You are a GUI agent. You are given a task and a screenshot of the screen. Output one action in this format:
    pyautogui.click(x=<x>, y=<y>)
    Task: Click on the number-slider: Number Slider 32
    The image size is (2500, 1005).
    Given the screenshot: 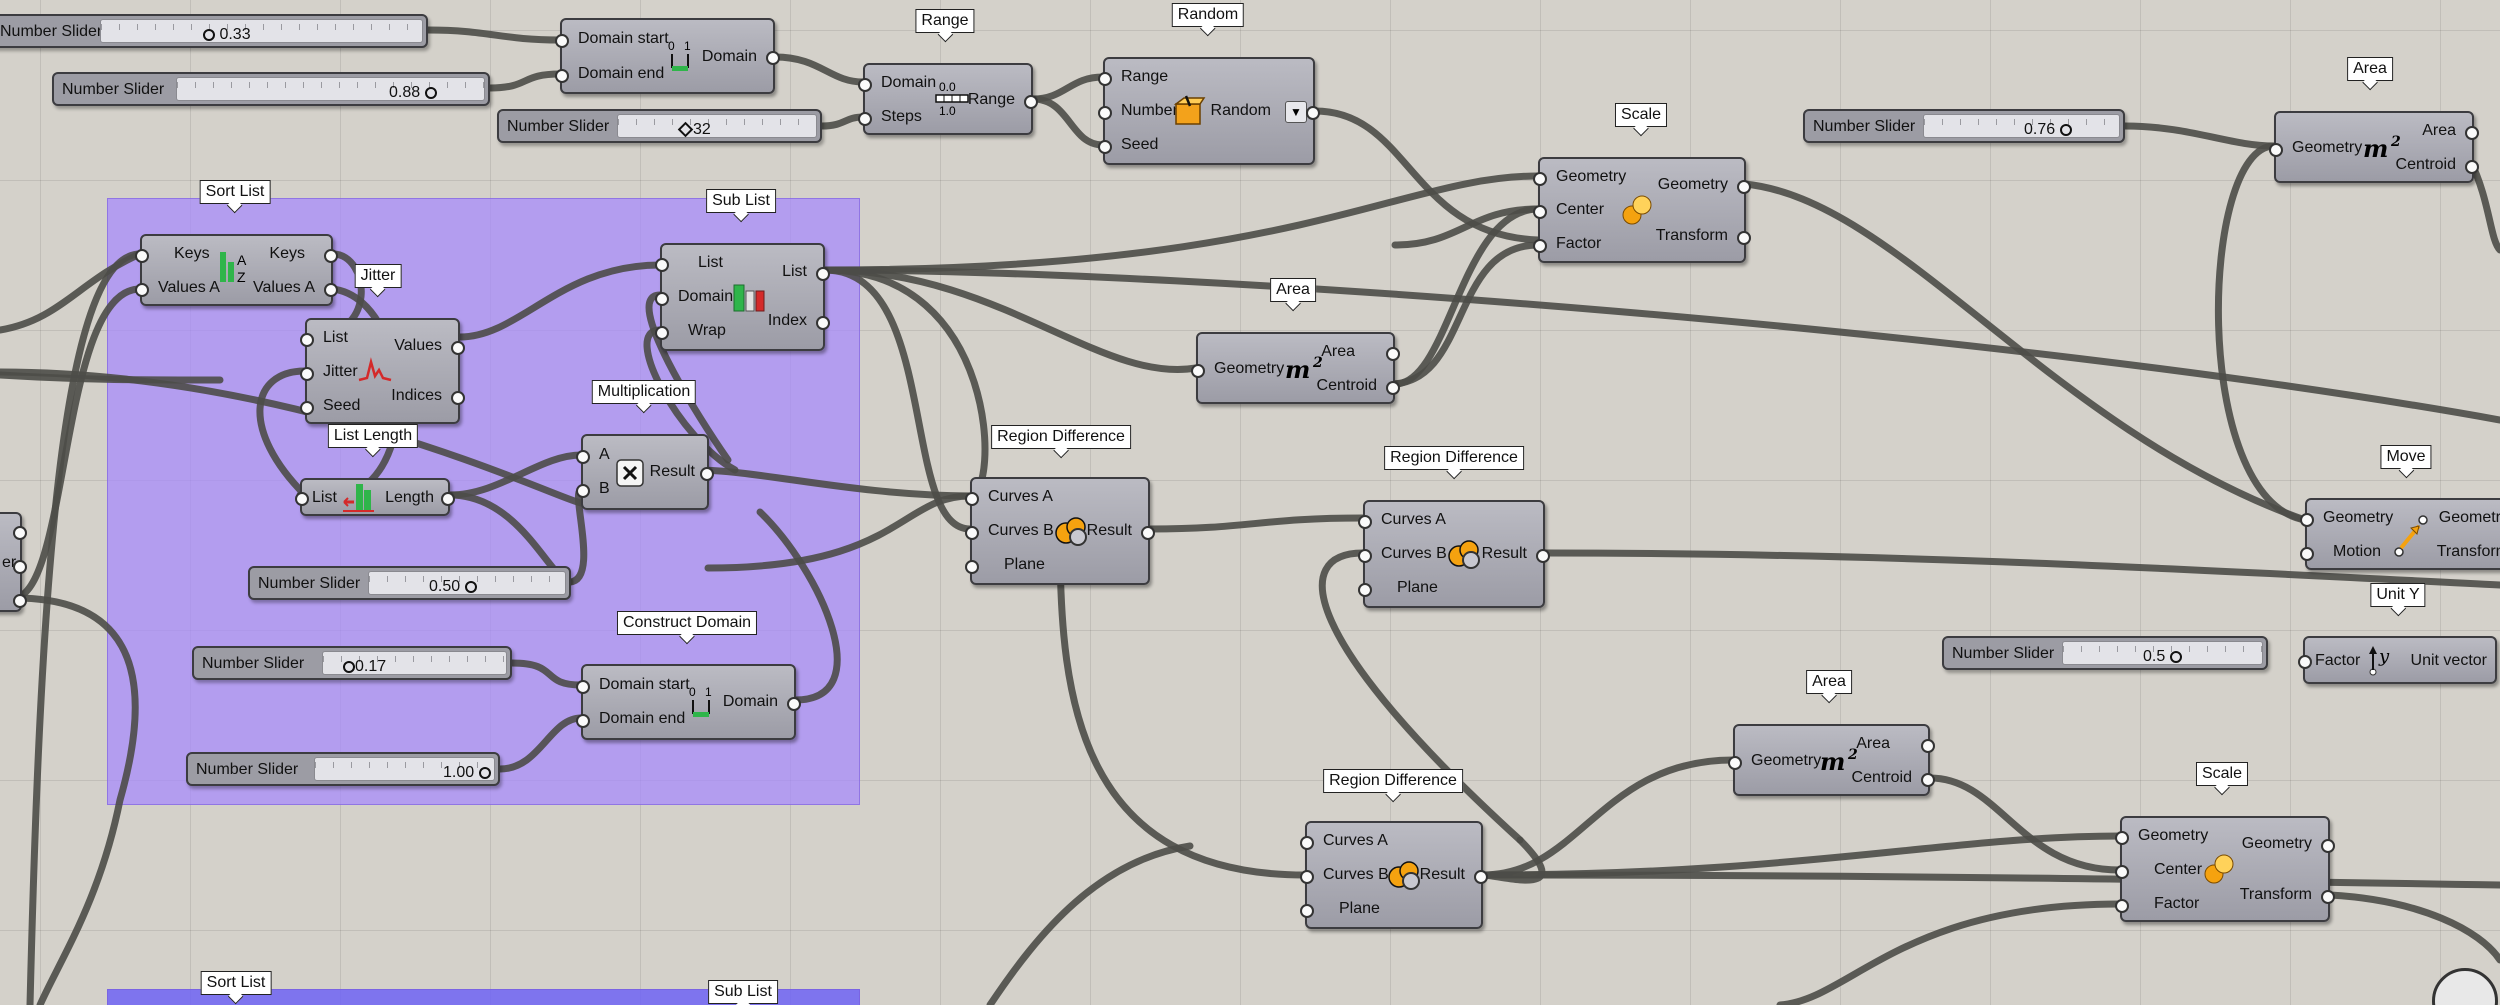 What is the action you would take?
    pyautogui.click(x=659, y=126)
    